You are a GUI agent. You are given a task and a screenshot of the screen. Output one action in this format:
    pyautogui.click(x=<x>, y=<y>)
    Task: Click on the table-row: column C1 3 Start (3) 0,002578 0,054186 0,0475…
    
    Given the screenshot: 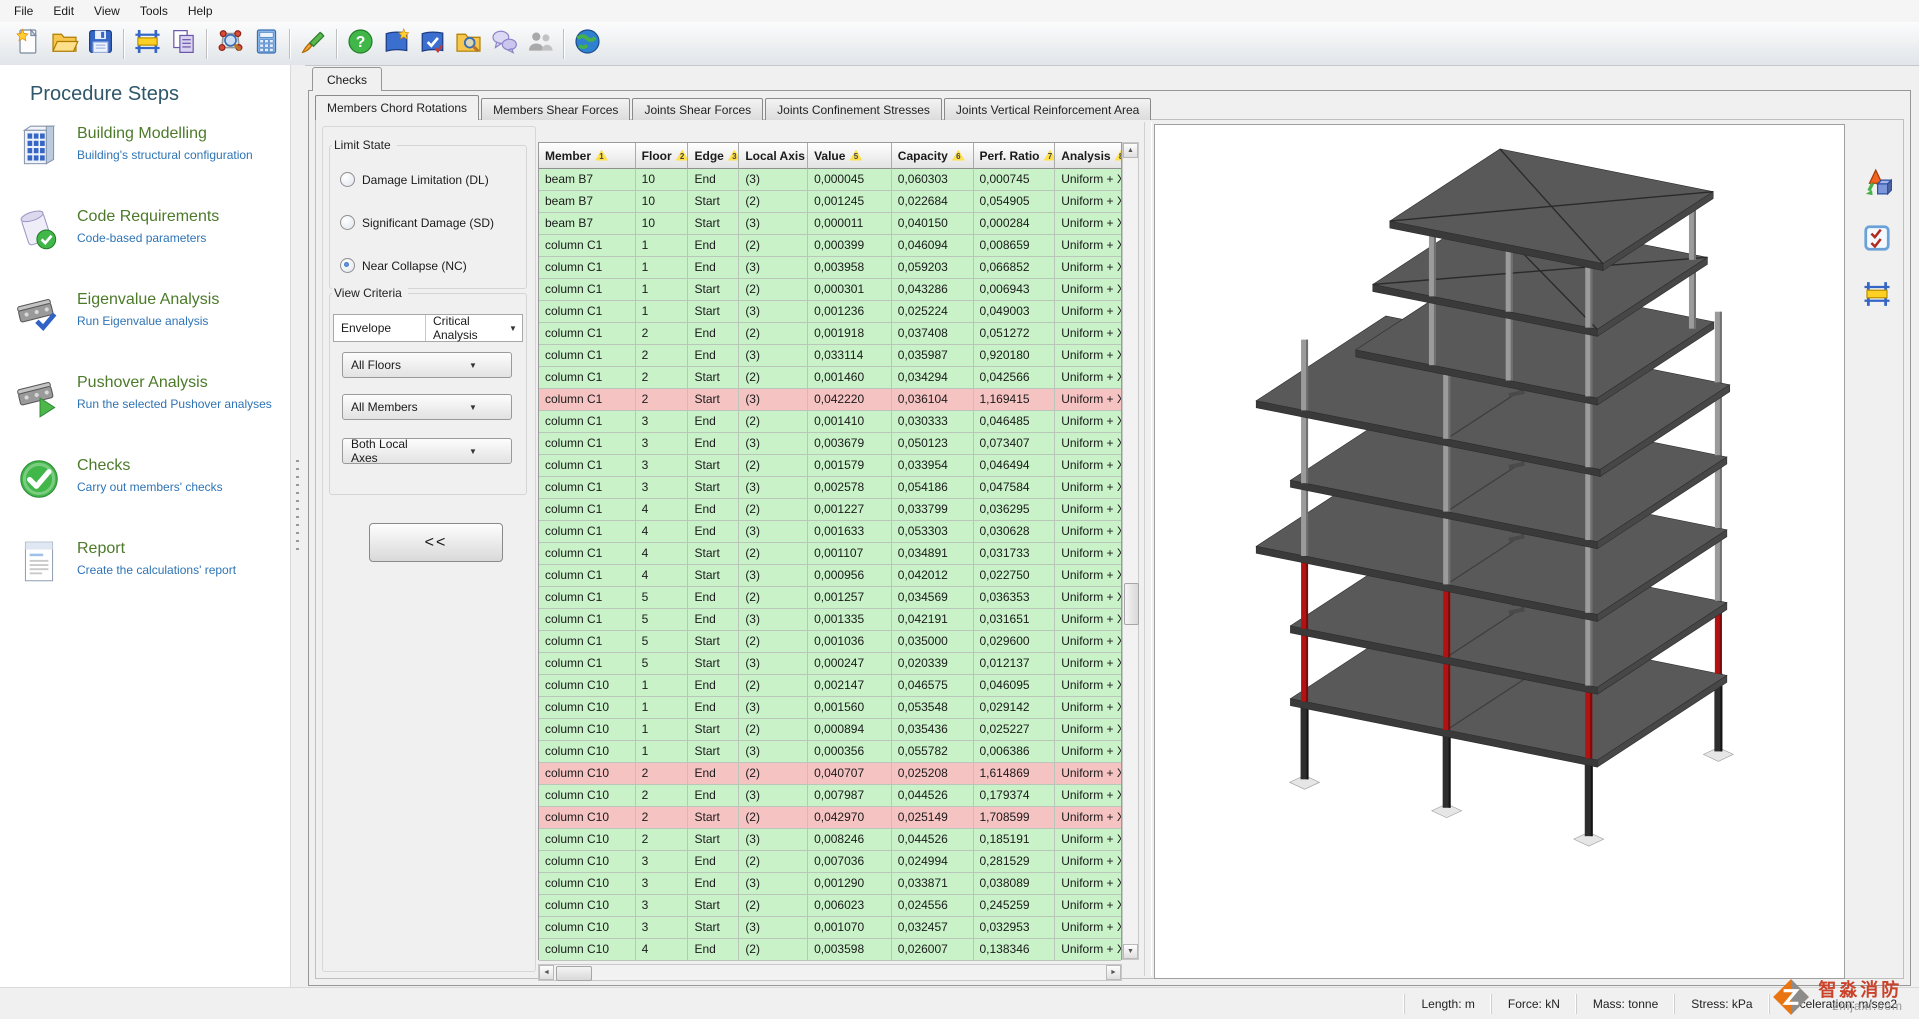 What is the action you would take?
    pyautogui.click(x=830, y=488)
    